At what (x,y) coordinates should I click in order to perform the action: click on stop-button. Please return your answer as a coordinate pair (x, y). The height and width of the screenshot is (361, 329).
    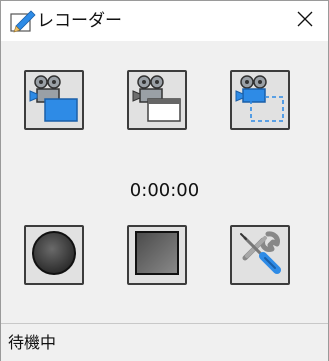
    Looking at the image, I should click on (157, 255).